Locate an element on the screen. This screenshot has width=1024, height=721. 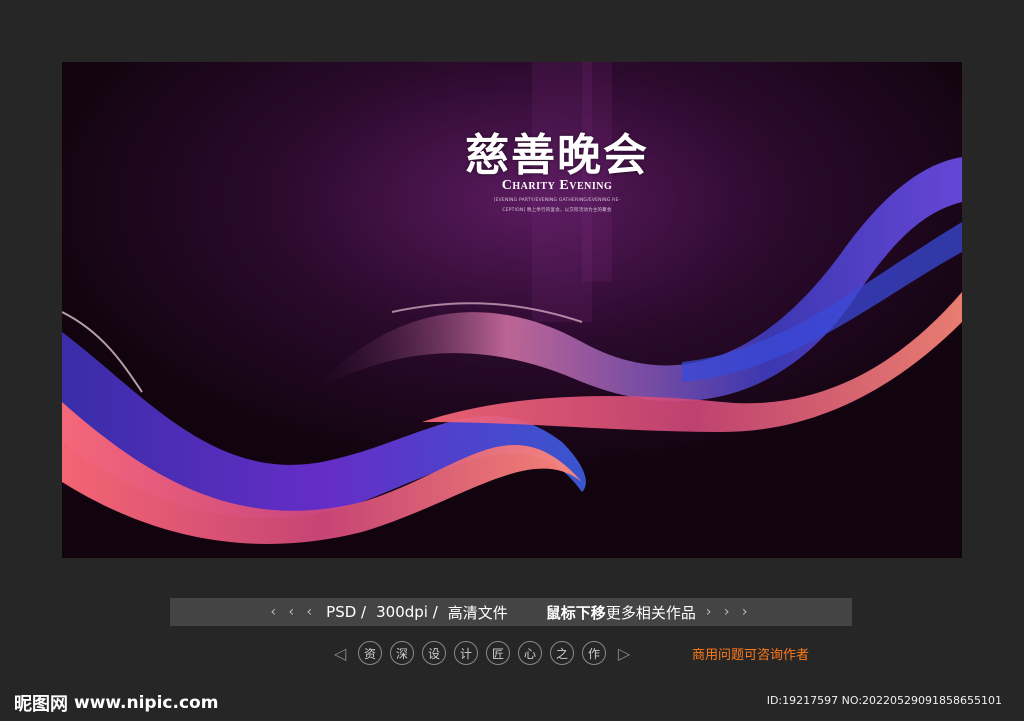
next-icon: ▷ is located at coordinates (624, 653).